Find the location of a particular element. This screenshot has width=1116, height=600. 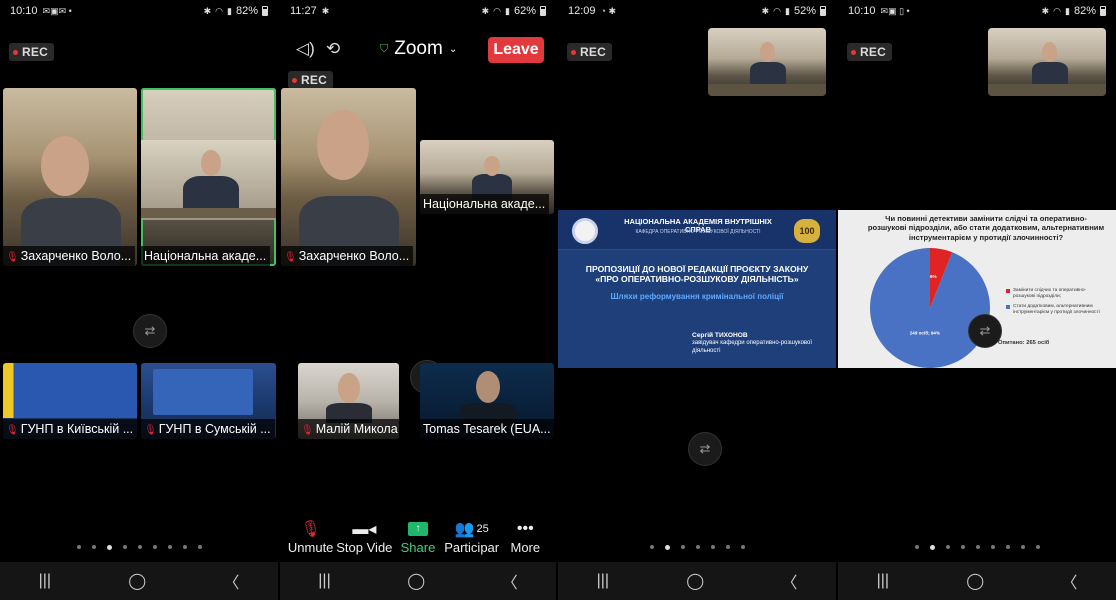

status-bar: 11:27 ✱ ✱ ◠ ▮ 62% is located at coordinates (418, 11).